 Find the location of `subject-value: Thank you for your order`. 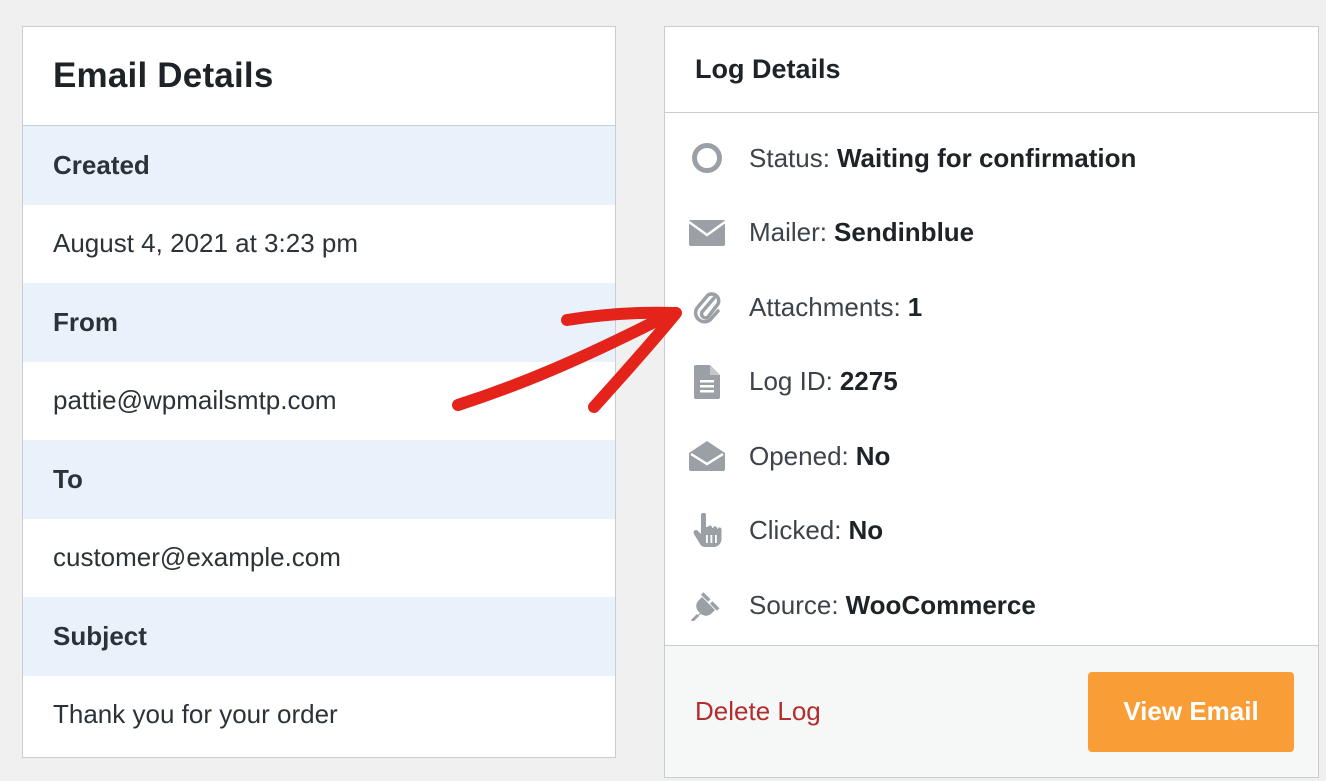

subject-value: Thank you for your order is located at coordinates (319, 714).